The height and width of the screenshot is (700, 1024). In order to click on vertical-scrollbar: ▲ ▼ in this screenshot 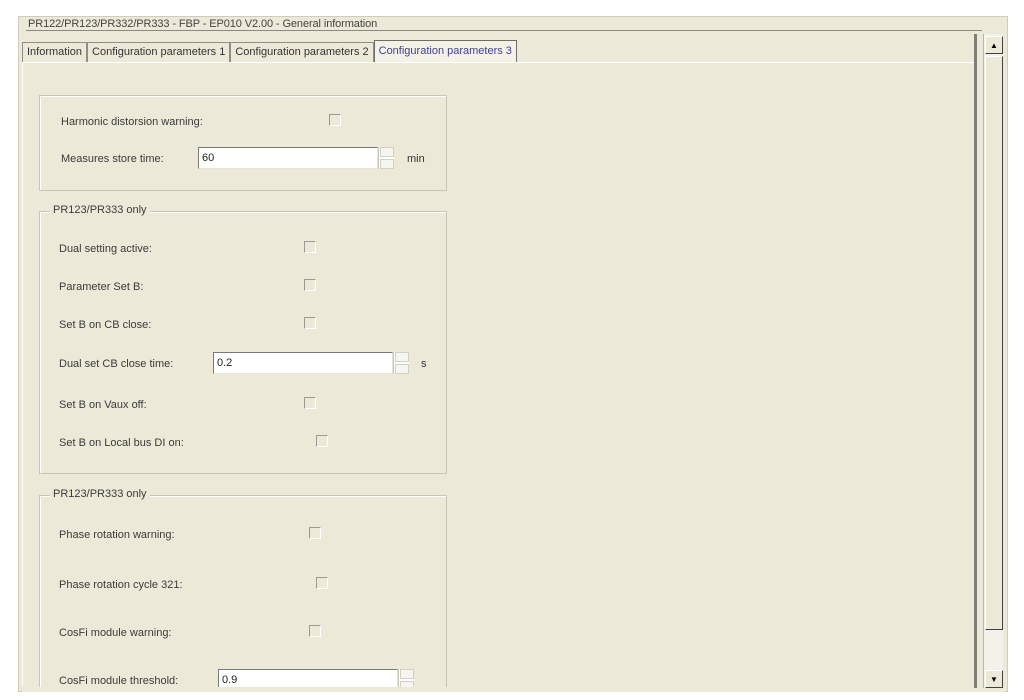, I will do `click(993, 362)`.